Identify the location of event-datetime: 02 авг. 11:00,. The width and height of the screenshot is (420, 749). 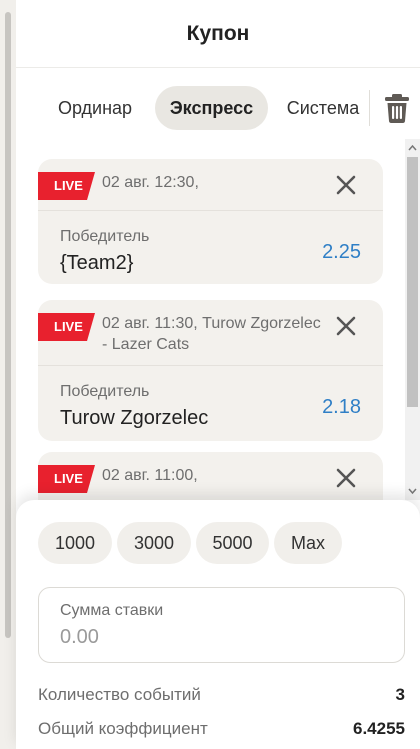
(150, 475).